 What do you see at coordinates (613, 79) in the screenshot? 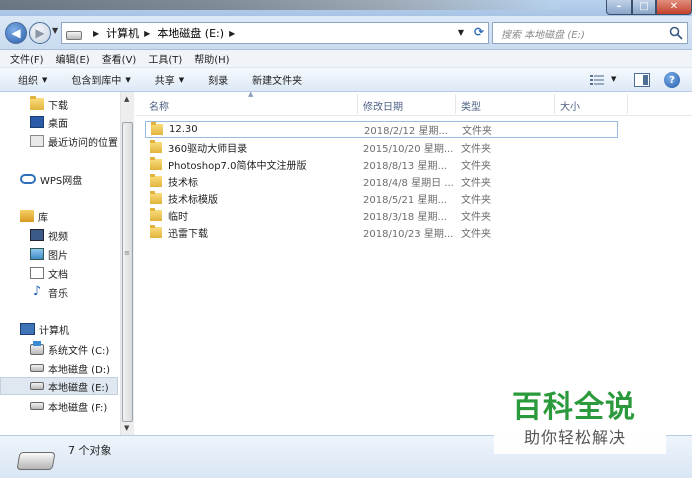
I see `view-dropdown-icon: ▼` at bounding box center [613, 79].